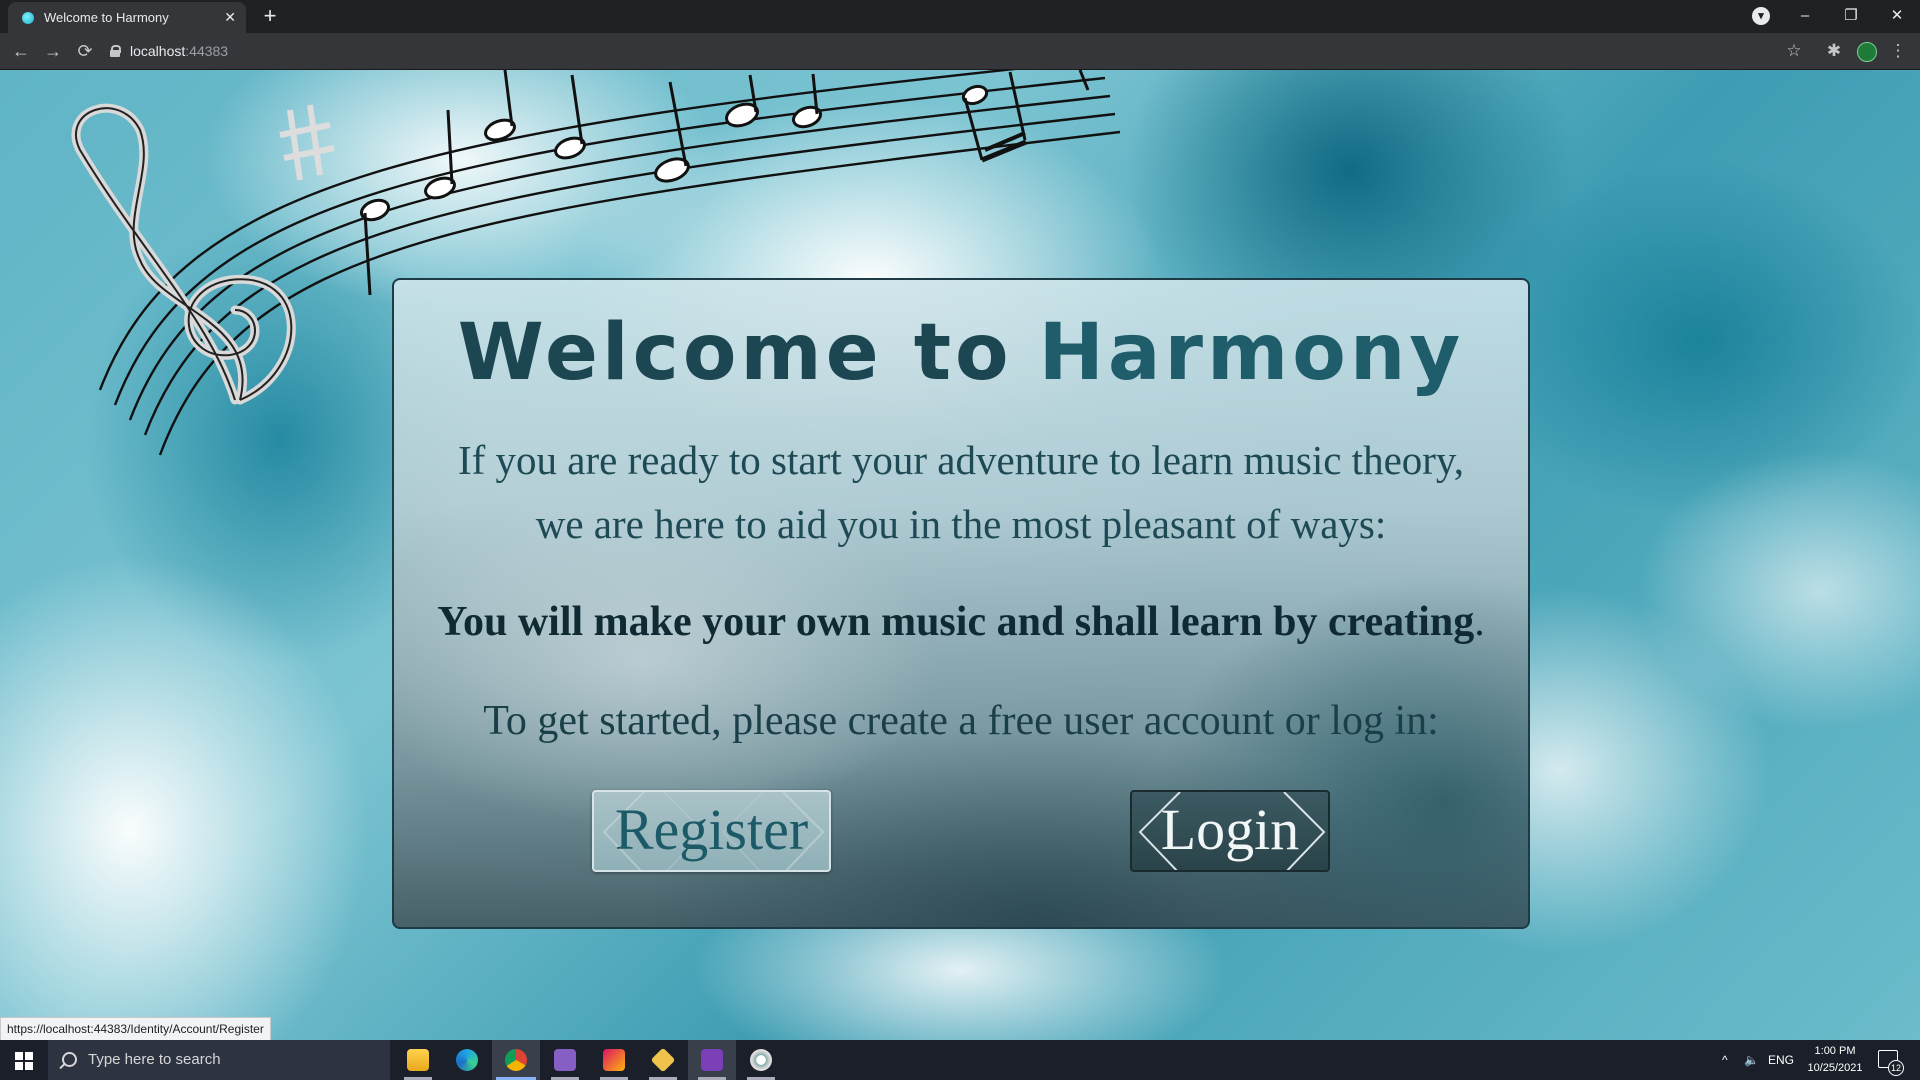  I want to click on lock-icon, so click(115, 51).